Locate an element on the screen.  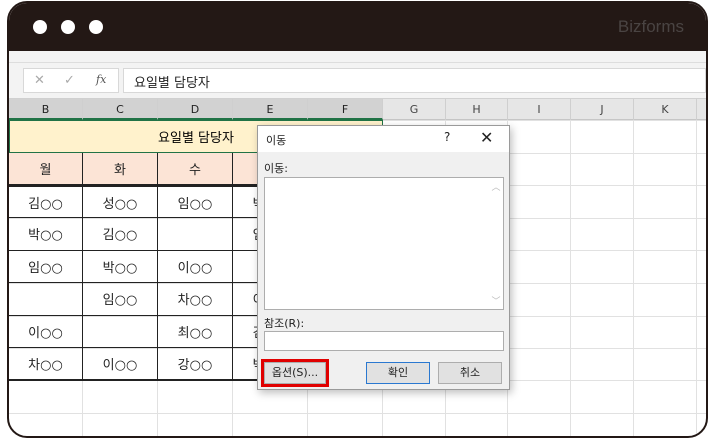
scroll-down-icon: ﹀ is located at coordinates (496, 300).